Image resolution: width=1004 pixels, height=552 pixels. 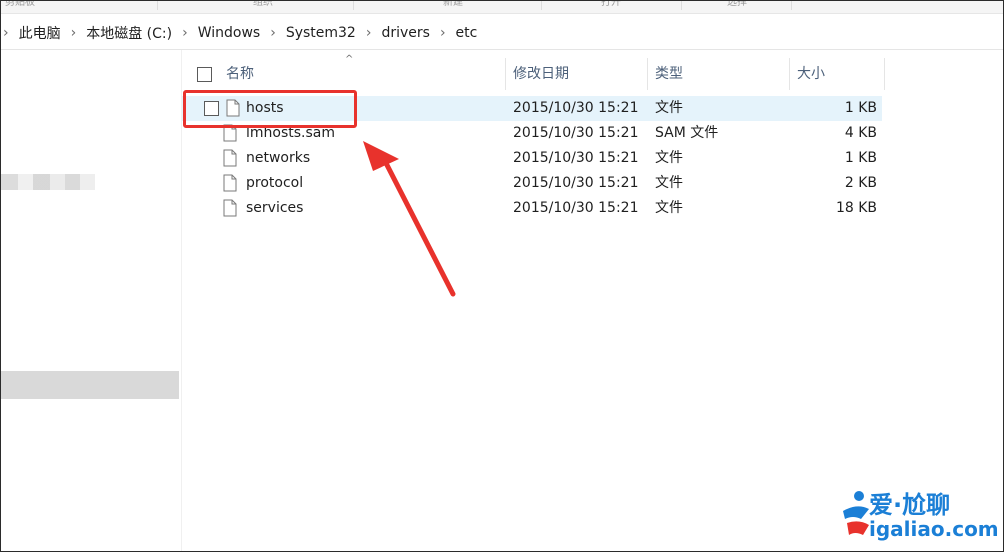 What do you see at coordinates (934, 529) in the screenshot?
I see `watermark-url: igaliao.com` at bounding box center [934, 529].